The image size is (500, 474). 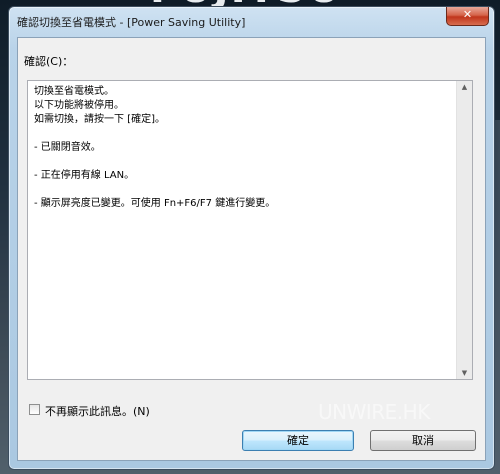 What do you see at coordinates (34, 409) in the screenshot?
I see `dont-show-again-checkbox` at bounding box center [34, 409].